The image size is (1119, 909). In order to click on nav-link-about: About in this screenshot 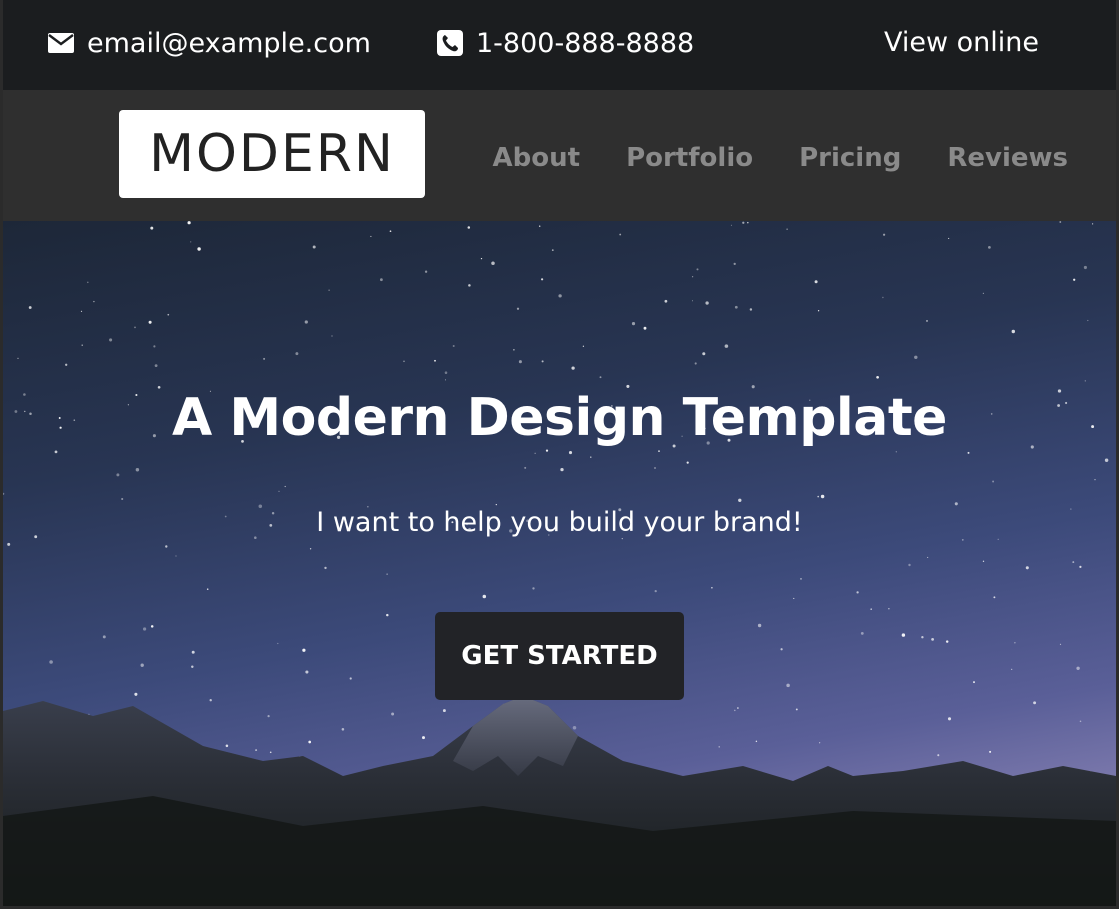, I will do `click(537, 158)`.